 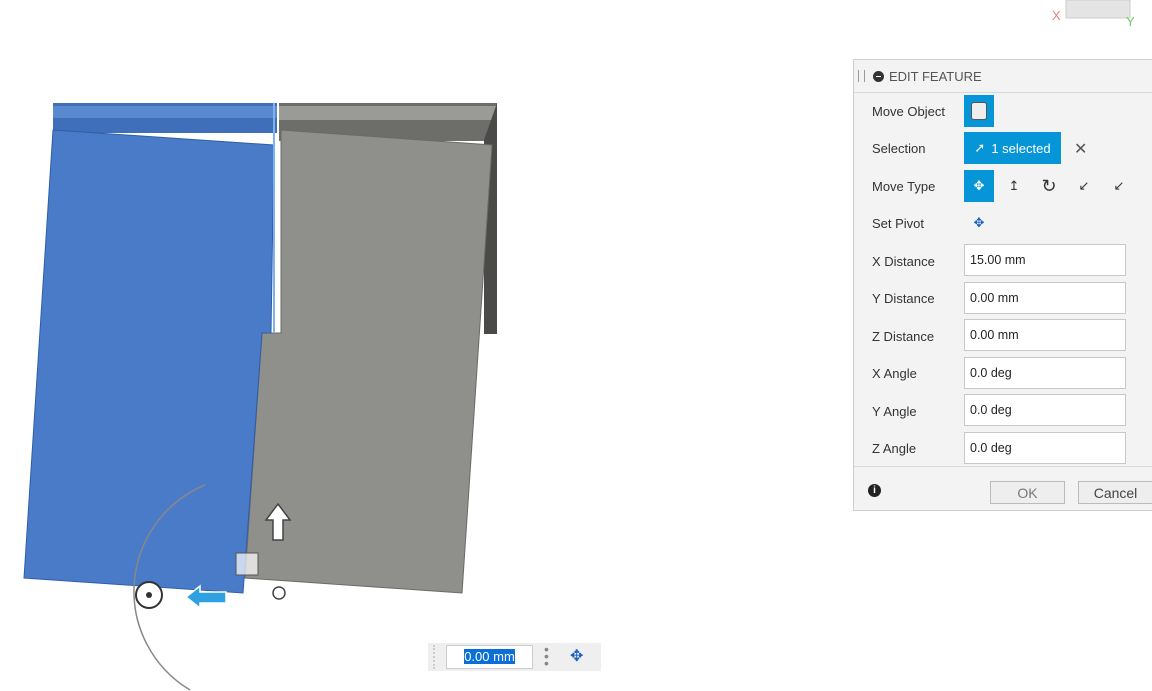 What do you see at coordinates (1130, 21) in the screenshot?
I see `viewcube-y-label: Y` at bounding box center [1130, 21].